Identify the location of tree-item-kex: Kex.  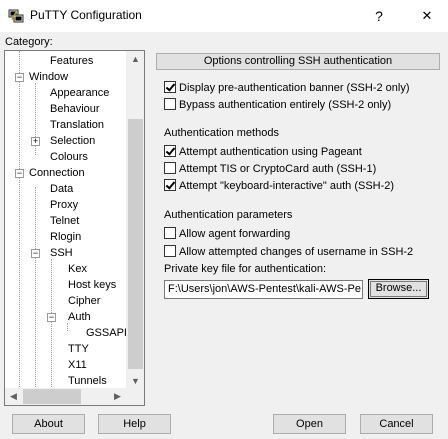
(77, 269).